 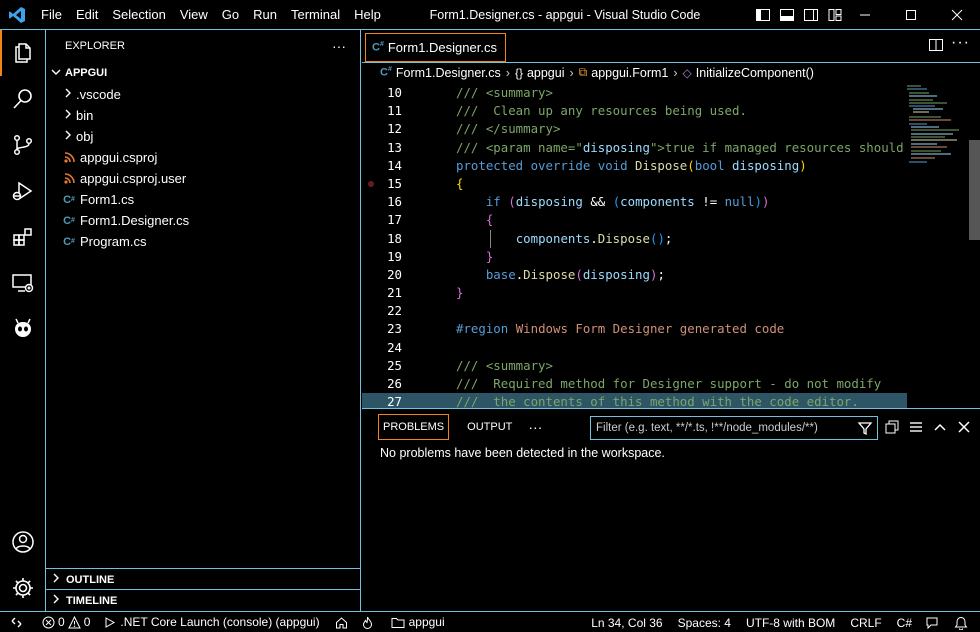 What do you see at coordinates (763, 15) in the screenshot?
I see `toggle-primary-sidebar-icon` at bounding box center [763, 15].